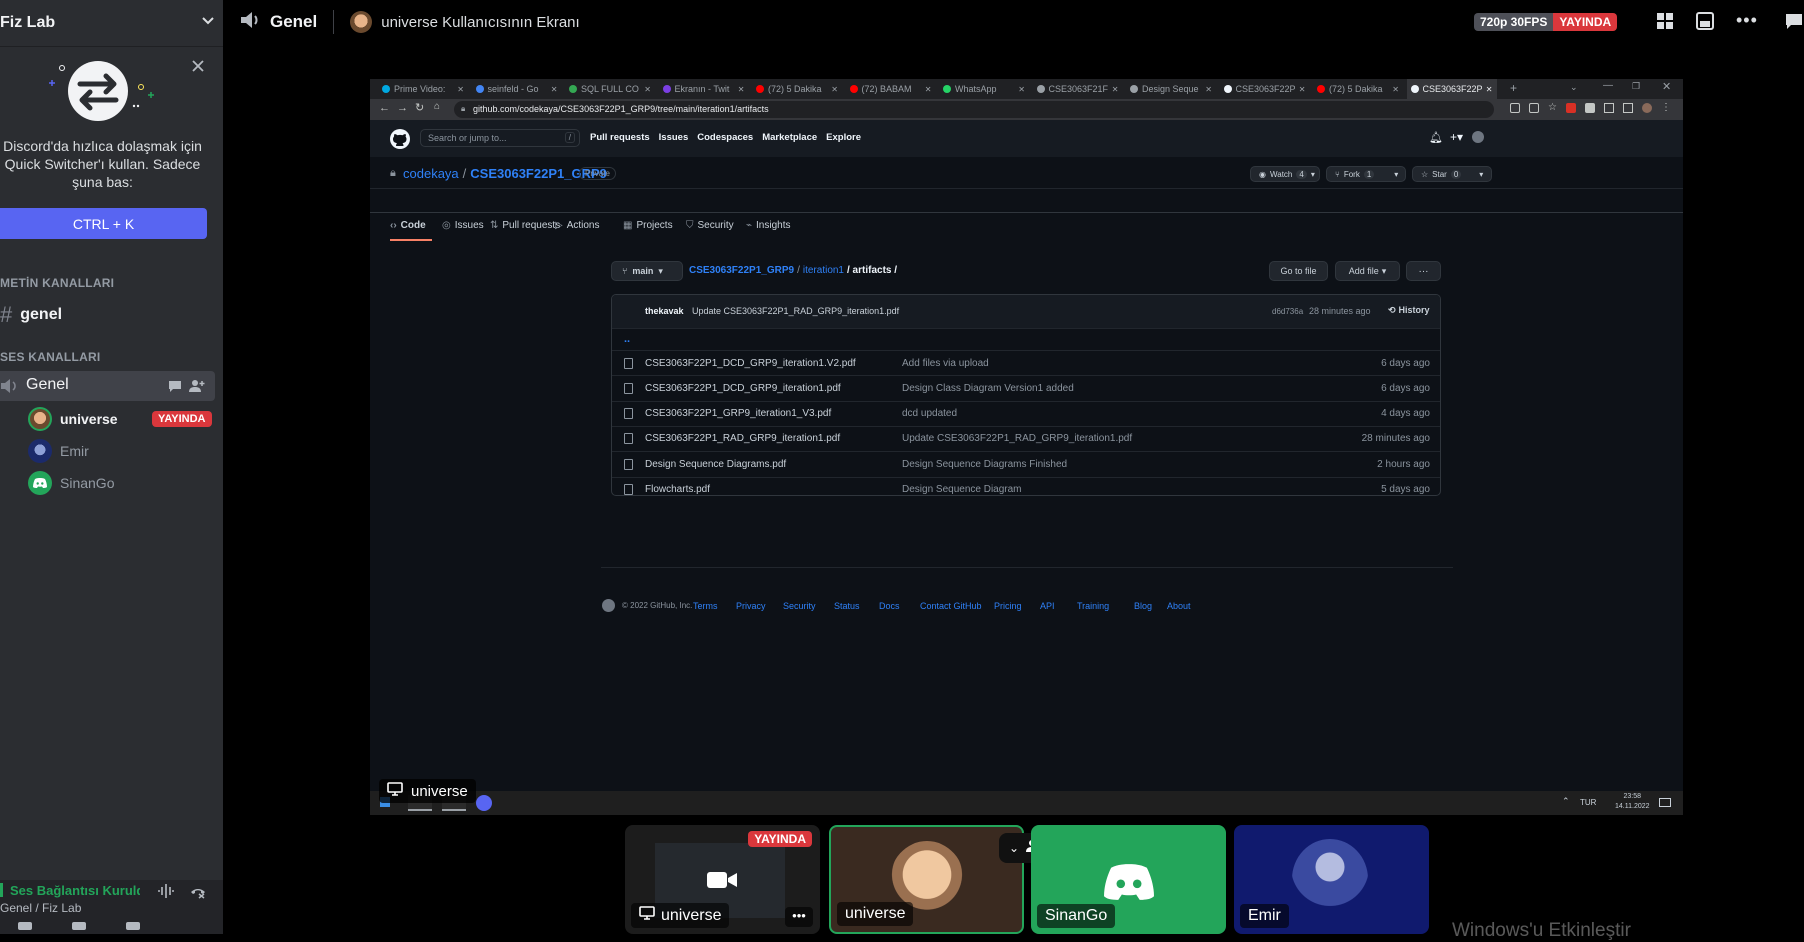  Describe the element at coordinates (1665, 23) in the screenshot. I see `grid-layout-icon` at that location.